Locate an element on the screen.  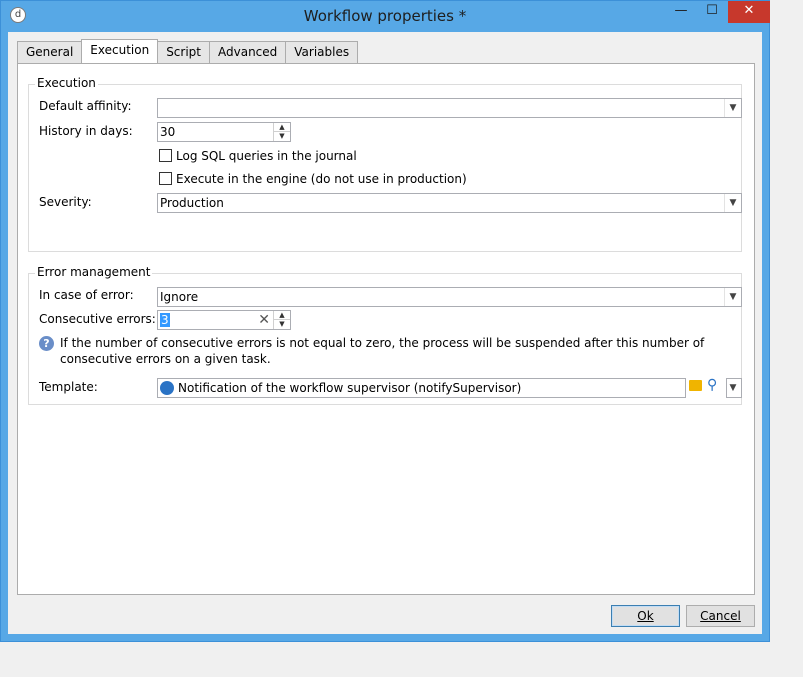
magnifier-icon: ⚲ is located at coordinates (712, 385).